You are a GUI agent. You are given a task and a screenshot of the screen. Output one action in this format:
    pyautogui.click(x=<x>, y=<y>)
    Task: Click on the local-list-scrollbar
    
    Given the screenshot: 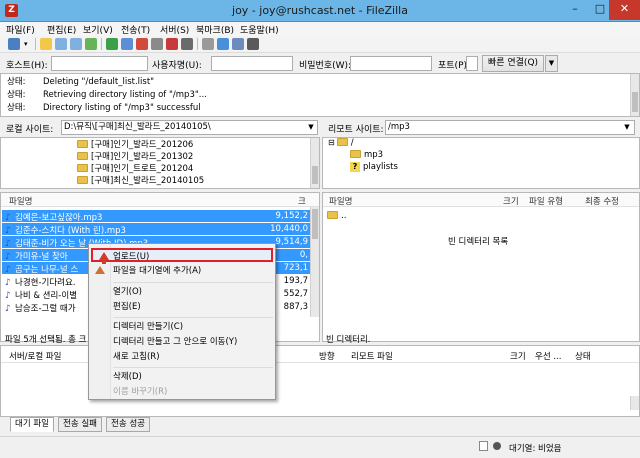 What is the action you would take?
    pyautogui.click(x=314, y=262)
    